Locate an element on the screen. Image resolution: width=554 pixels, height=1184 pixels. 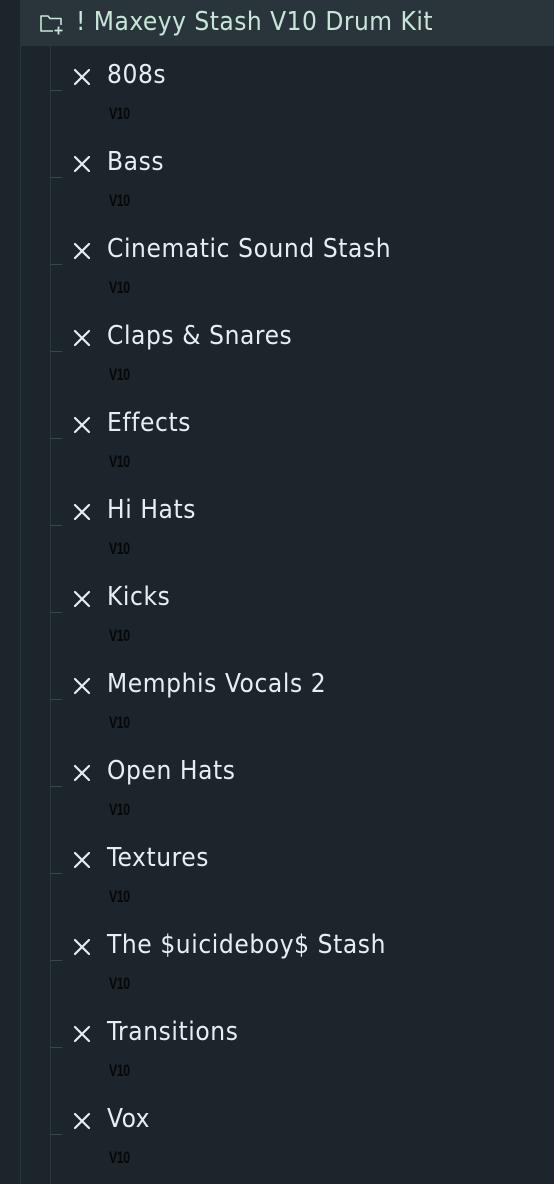
item-label: Bass is located at coordinates (136, 162).